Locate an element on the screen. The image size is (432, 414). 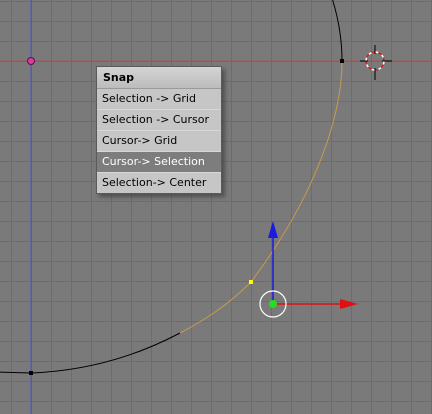
manipulator-y-arrow is located at coordinates (273, 229).